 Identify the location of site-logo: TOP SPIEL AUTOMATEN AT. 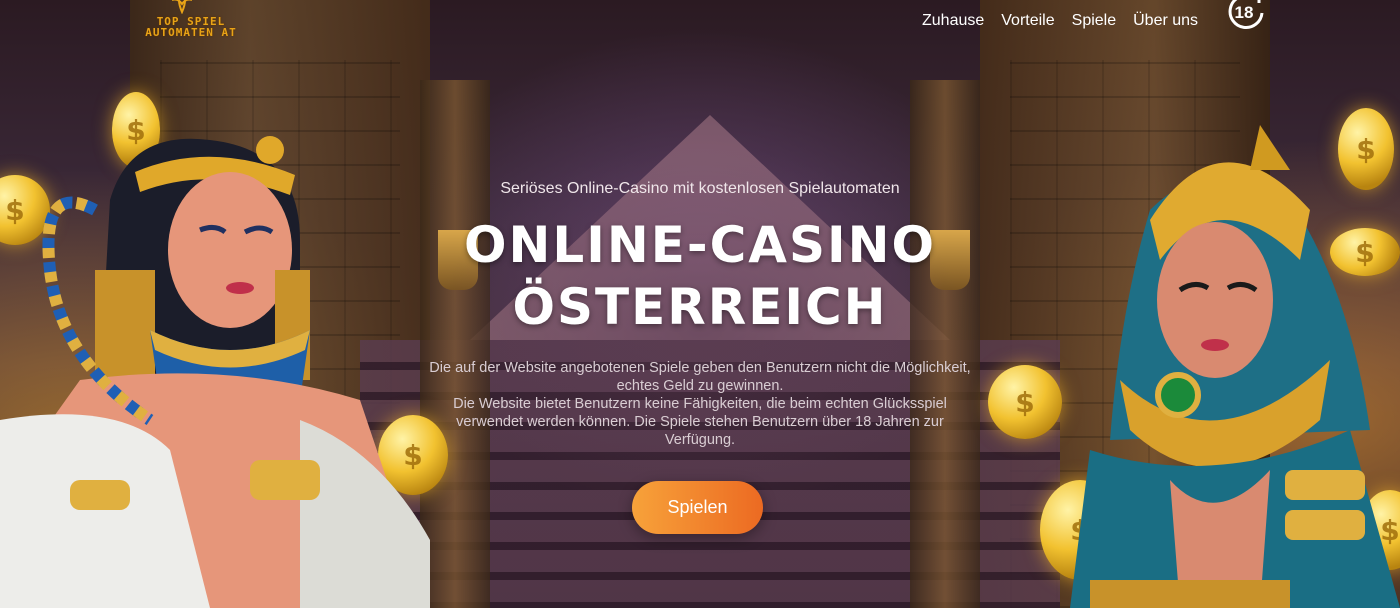
(191, 20).